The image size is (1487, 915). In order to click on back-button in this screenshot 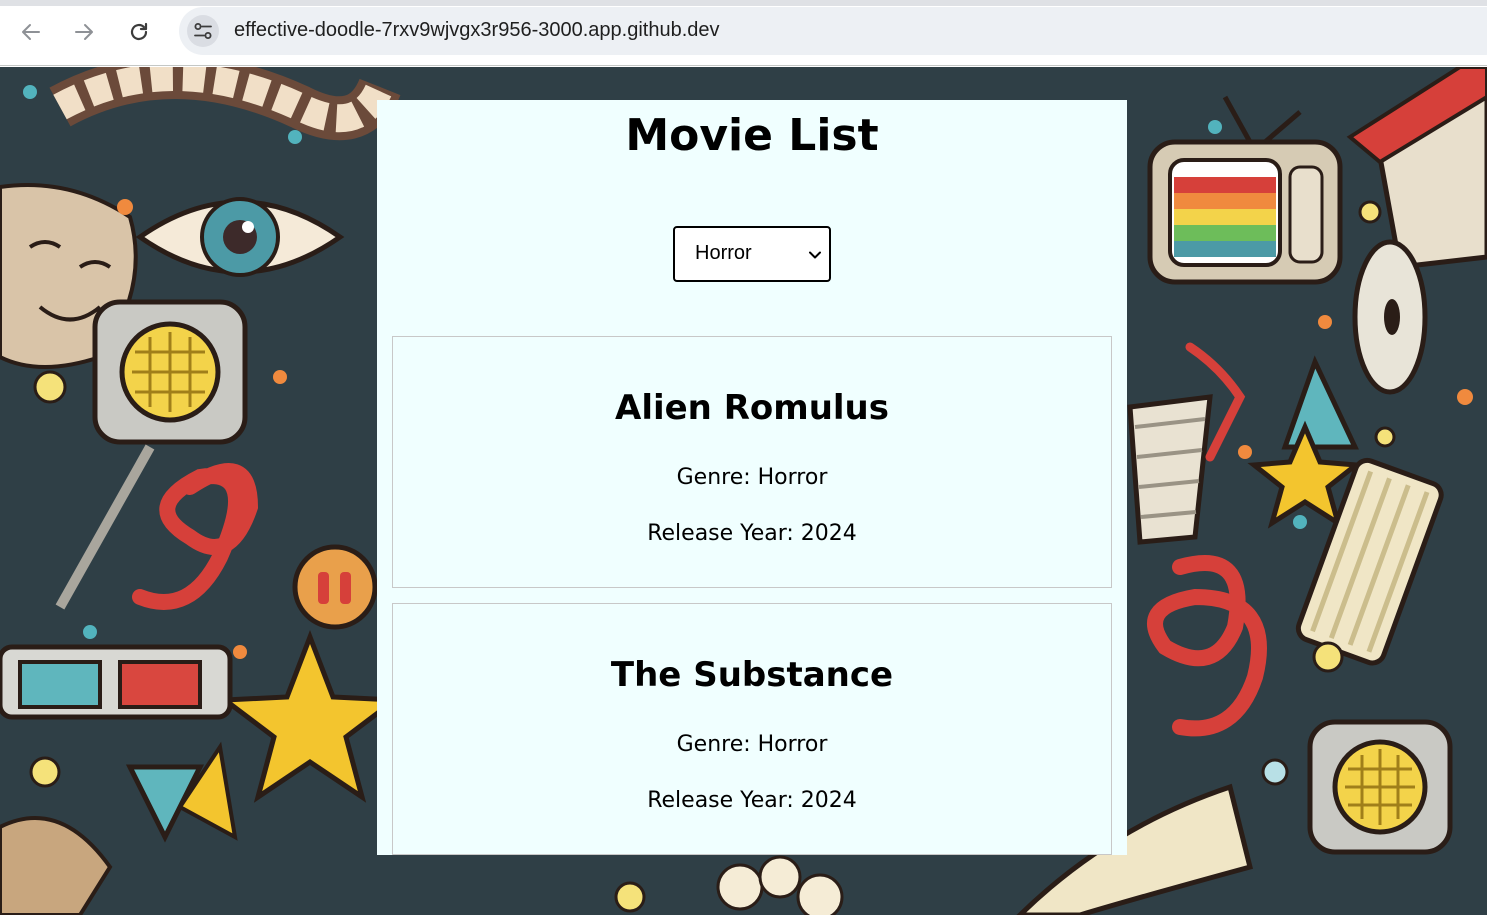, I will do `click(31, 32)`.